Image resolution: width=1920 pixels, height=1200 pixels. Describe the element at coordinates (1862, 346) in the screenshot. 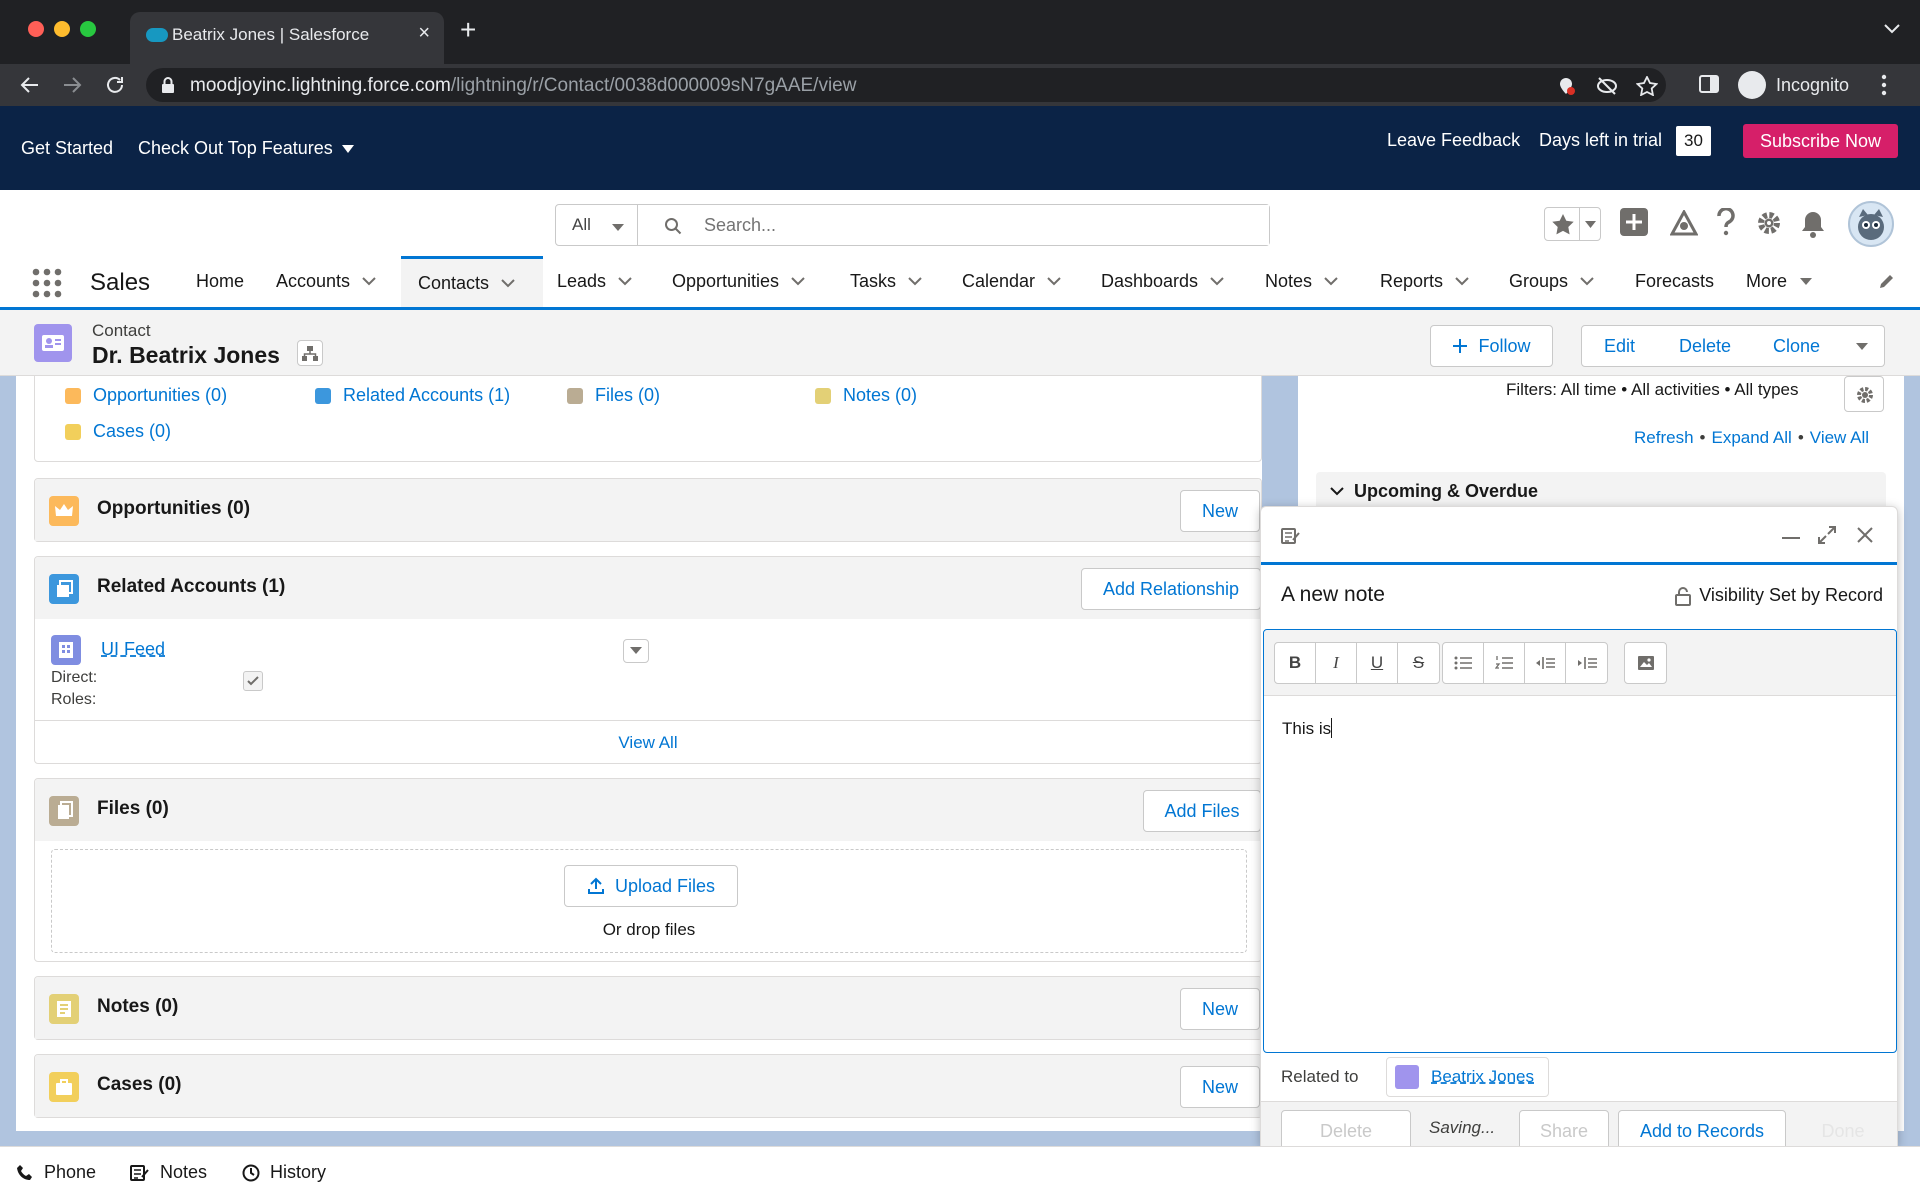

I see `more-actions-button` at that location.